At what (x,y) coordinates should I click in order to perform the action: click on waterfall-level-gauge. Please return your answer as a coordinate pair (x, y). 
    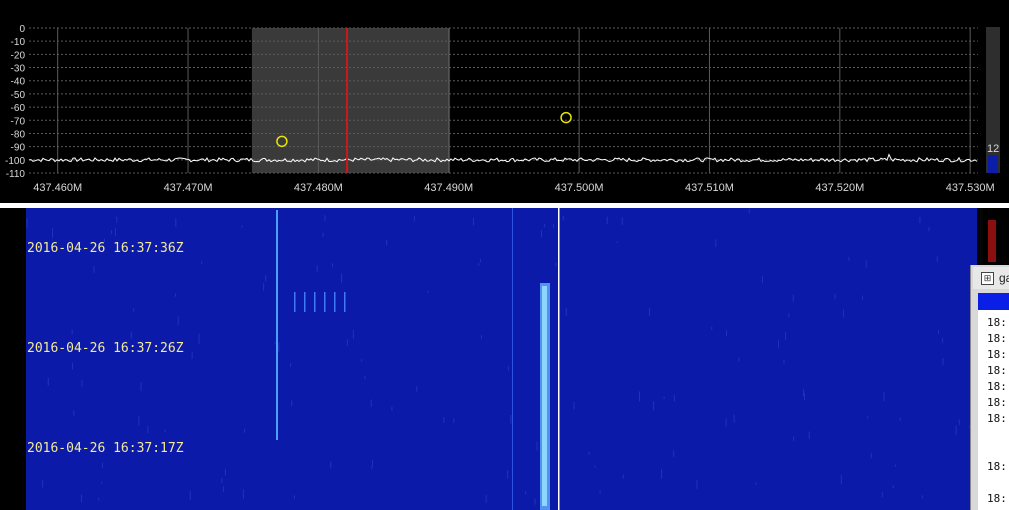
    Looking at the image, I should click on (992, 241).